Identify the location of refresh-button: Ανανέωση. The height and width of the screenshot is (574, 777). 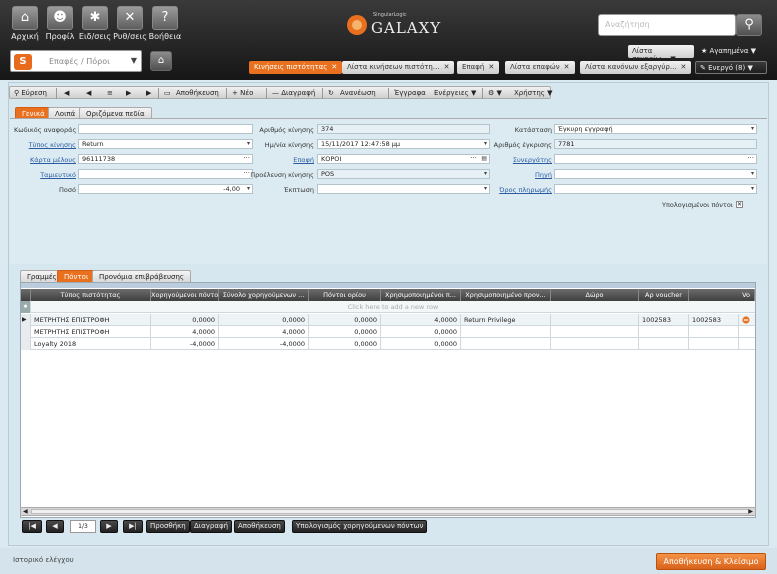
(358, 93).